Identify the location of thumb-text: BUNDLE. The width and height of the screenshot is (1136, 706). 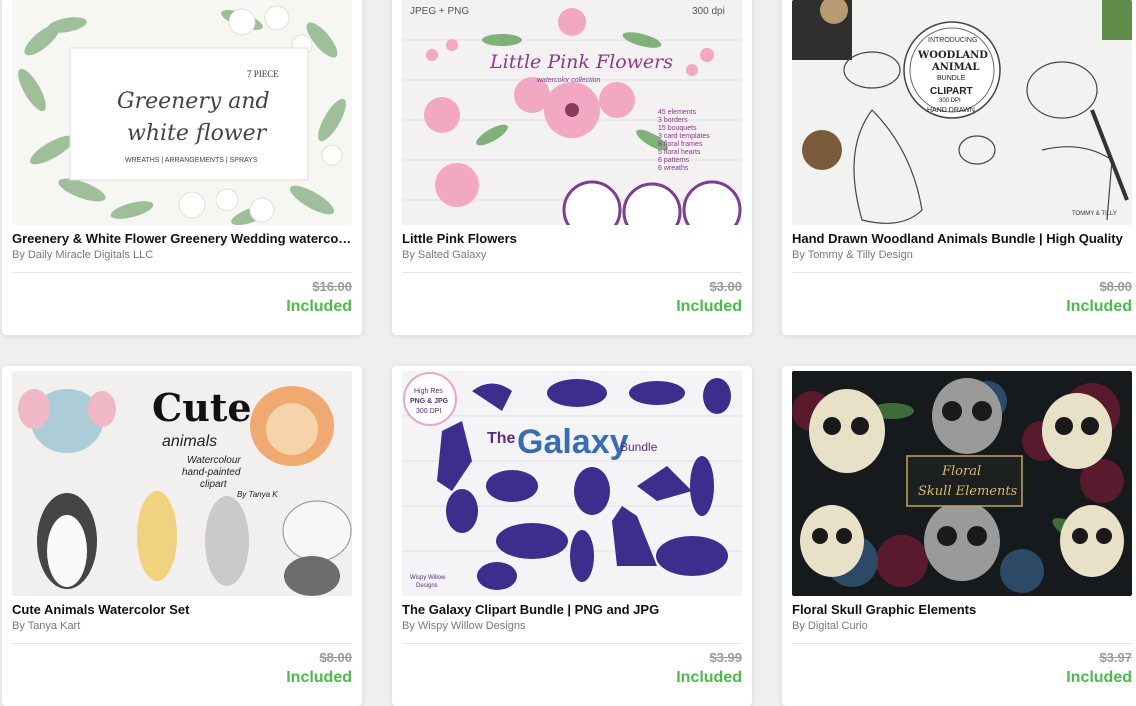
(951, 78).